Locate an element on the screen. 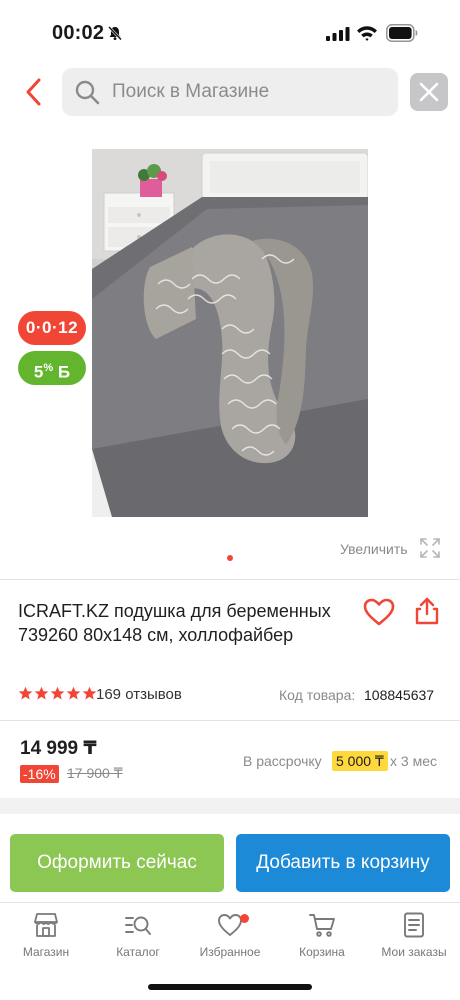 The image size is (460, 1000). section-separator is located at coordinates (230, 806).